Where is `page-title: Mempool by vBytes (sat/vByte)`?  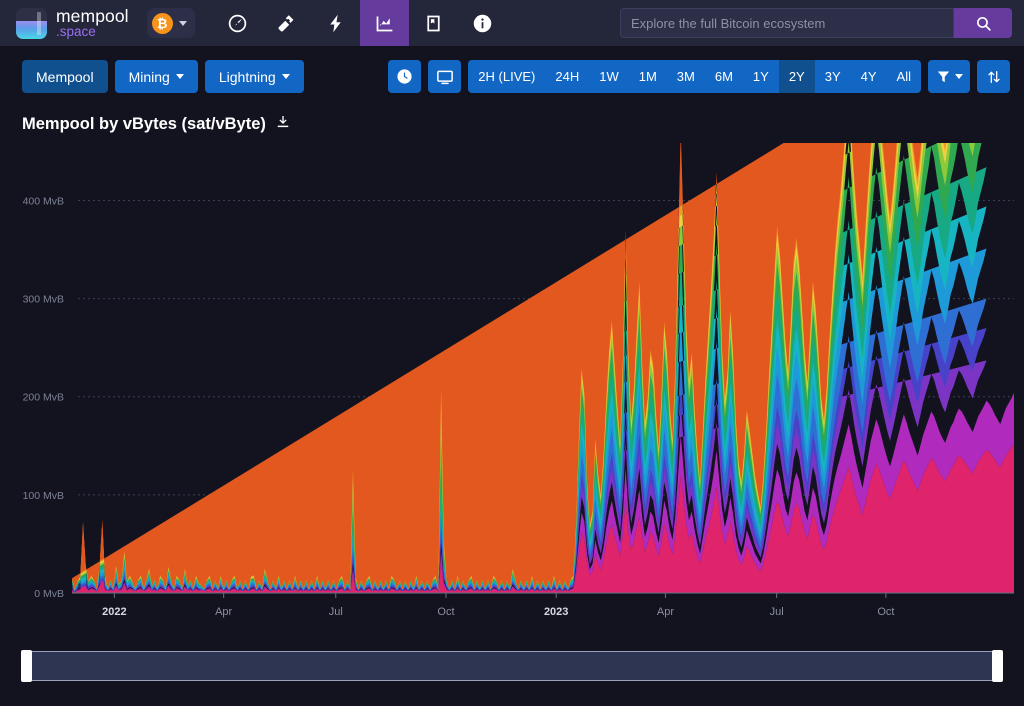 page-title: Mempool by vBytes (sat/vByte) is located at coordinates (512, 114).